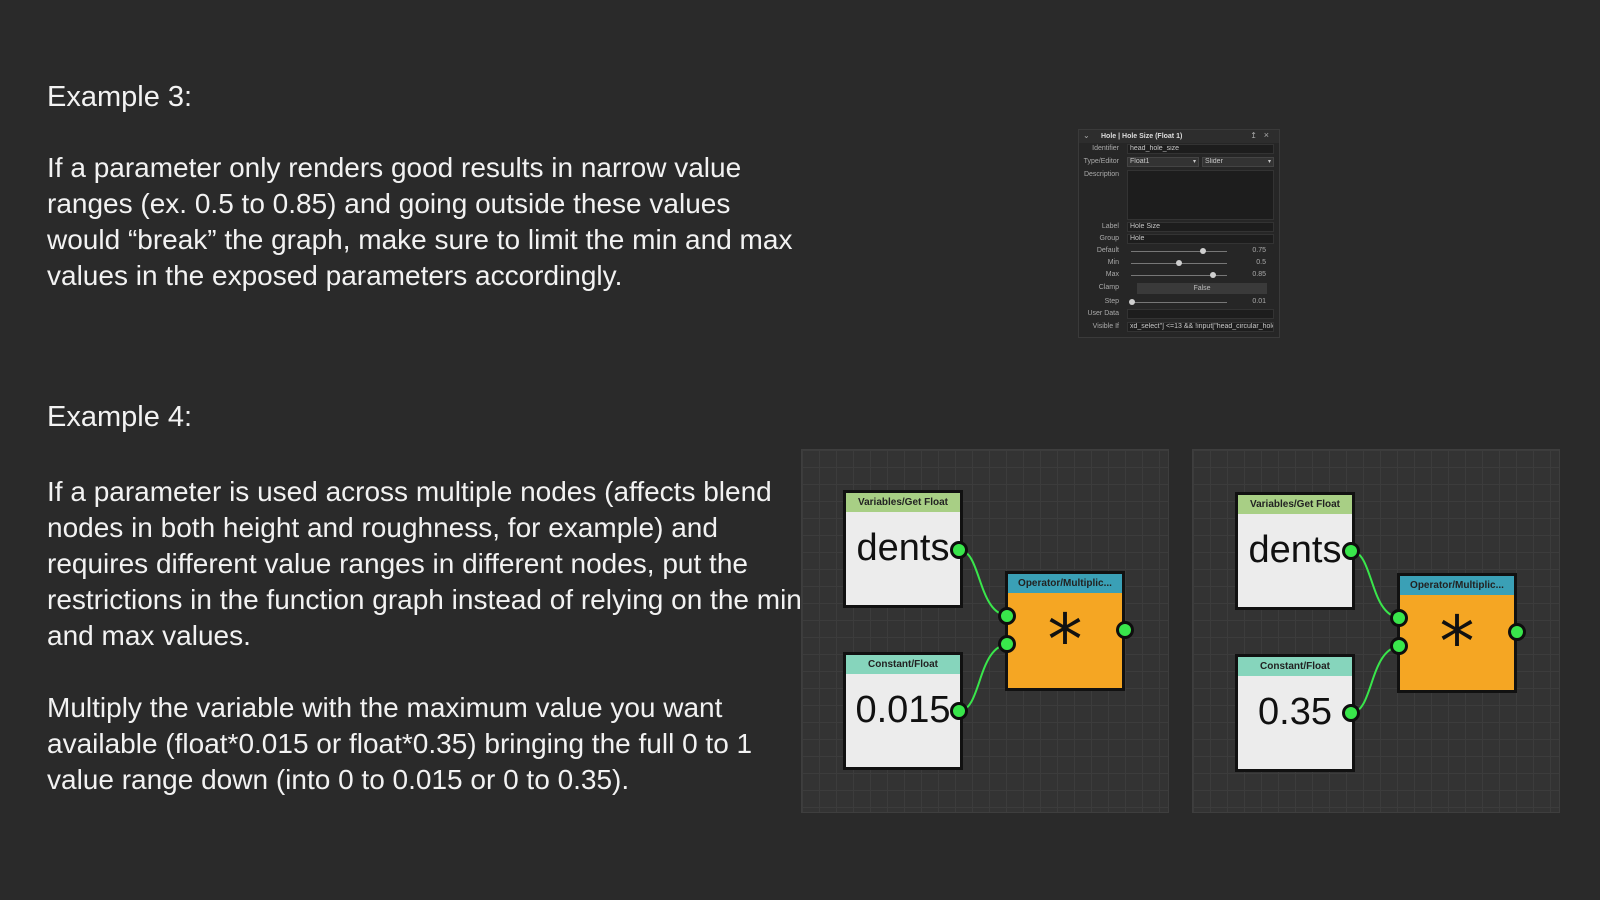 The width and height of the screenshot is (1600, 900). What do you see at coordinates (1142, 136) in the screenshot?
I see `panel-title: Hole | Hole Size (Float 1)` at bounding box center [1142, 136].